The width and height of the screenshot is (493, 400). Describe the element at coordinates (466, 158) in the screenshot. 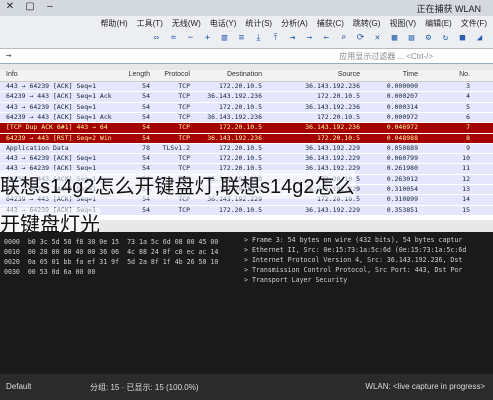

I see `packet-cell-no: 10` at that location.